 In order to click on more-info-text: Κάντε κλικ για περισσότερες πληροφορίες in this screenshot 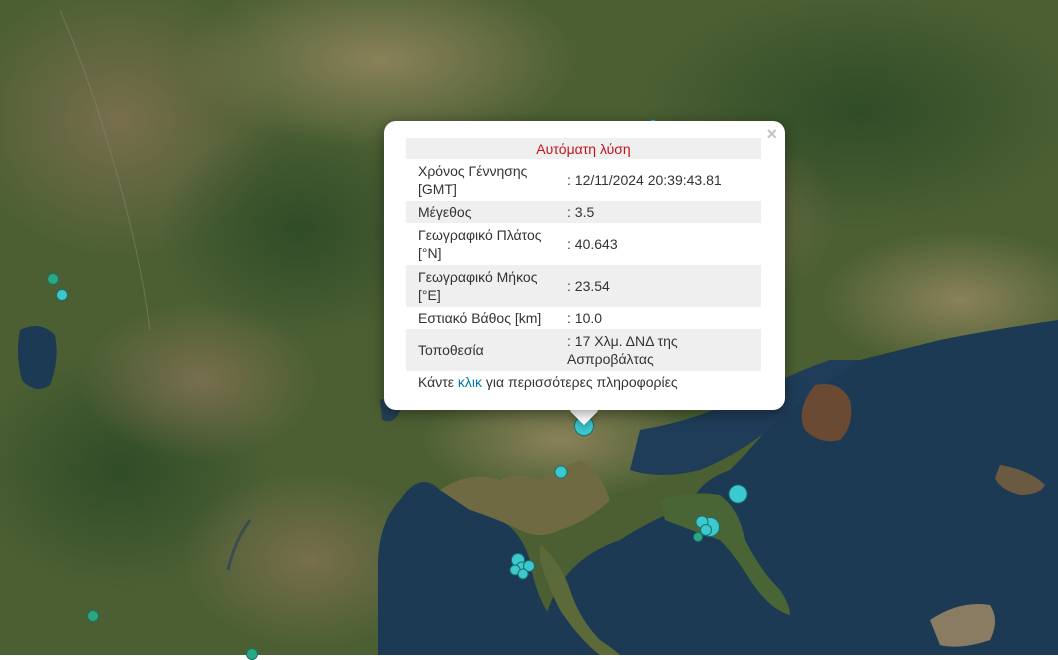, I will do `click(548, 382)`.